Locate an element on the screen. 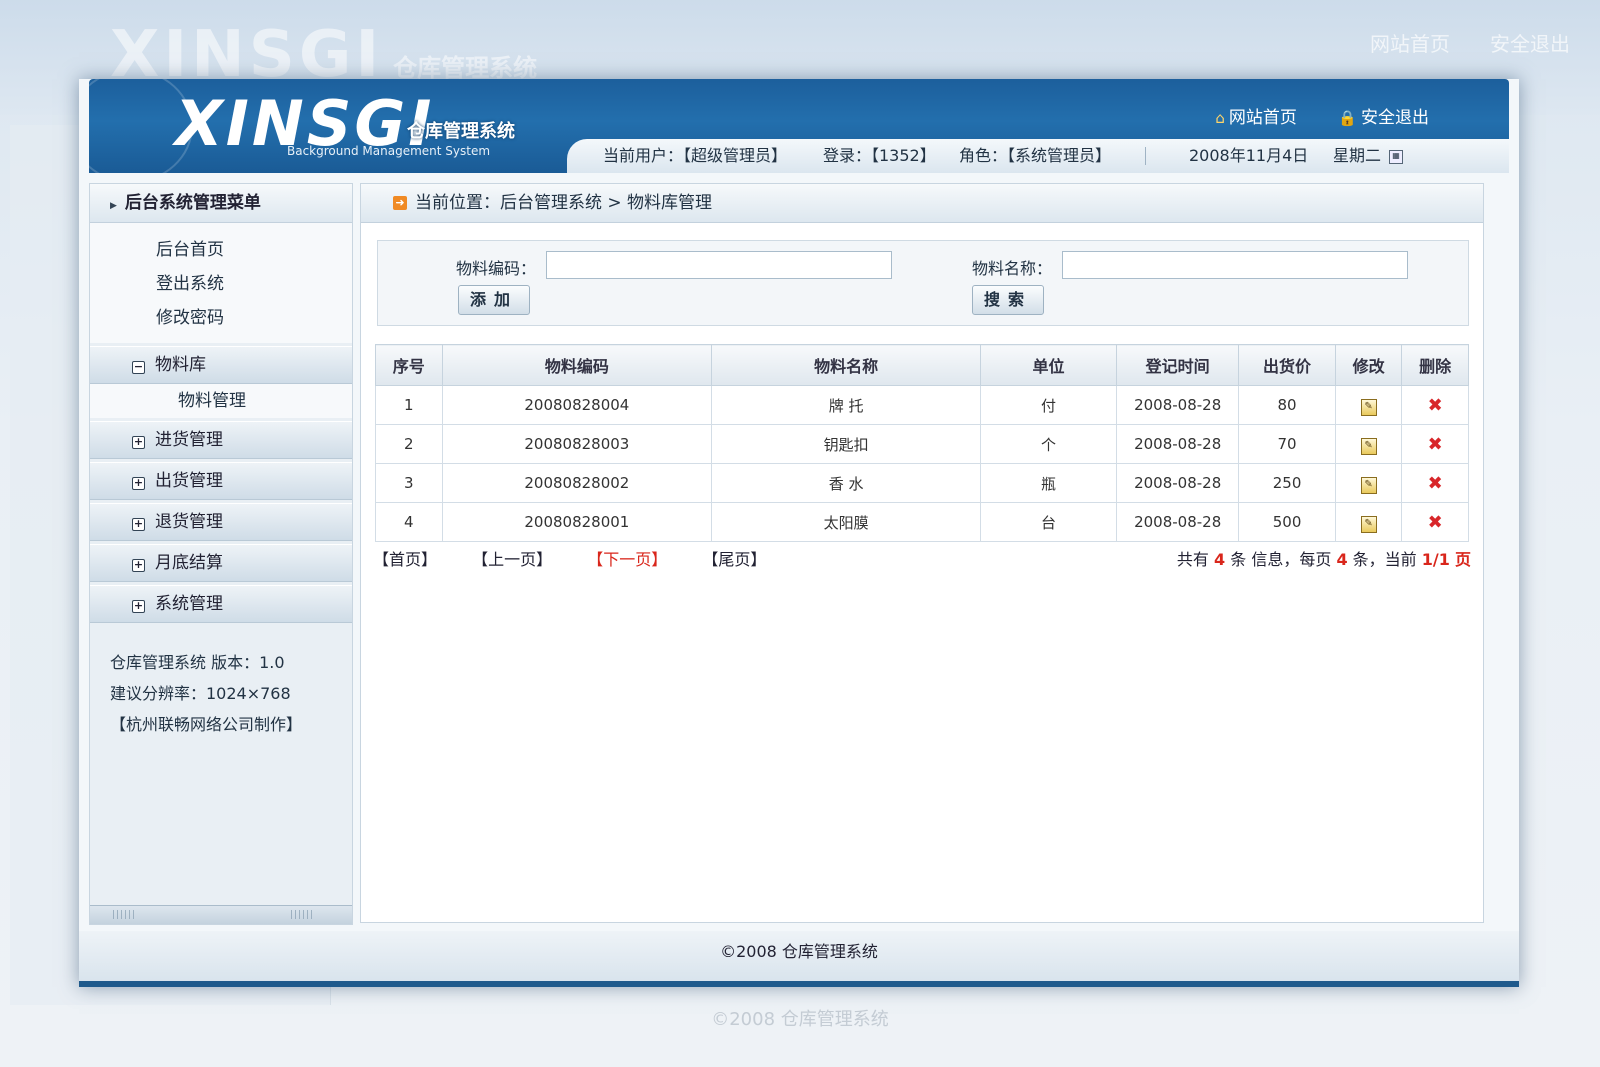 This screenshot has width=1600, height=1067. menu-label: 物料库 is located at coordinates (180, 365).